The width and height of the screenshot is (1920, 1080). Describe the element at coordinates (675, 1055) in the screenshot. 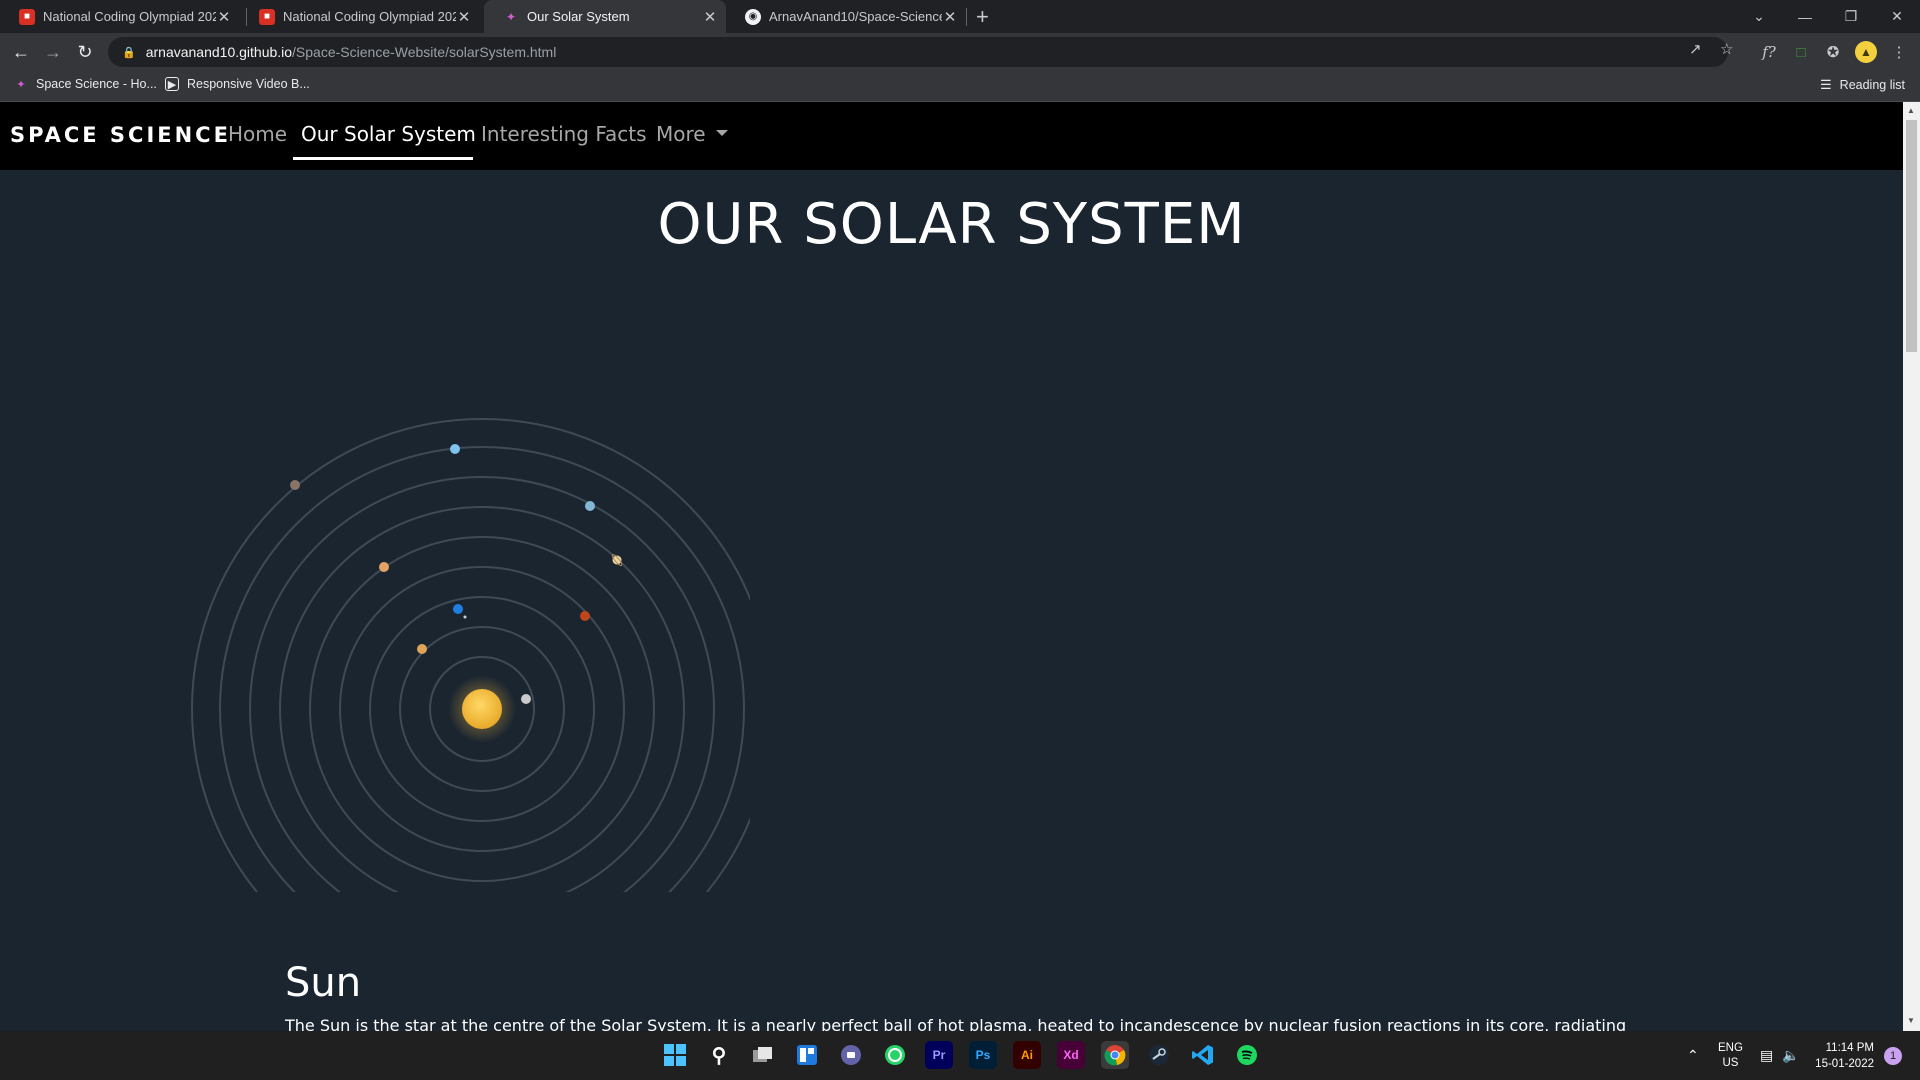

I see `windows-start-icon` at that location.